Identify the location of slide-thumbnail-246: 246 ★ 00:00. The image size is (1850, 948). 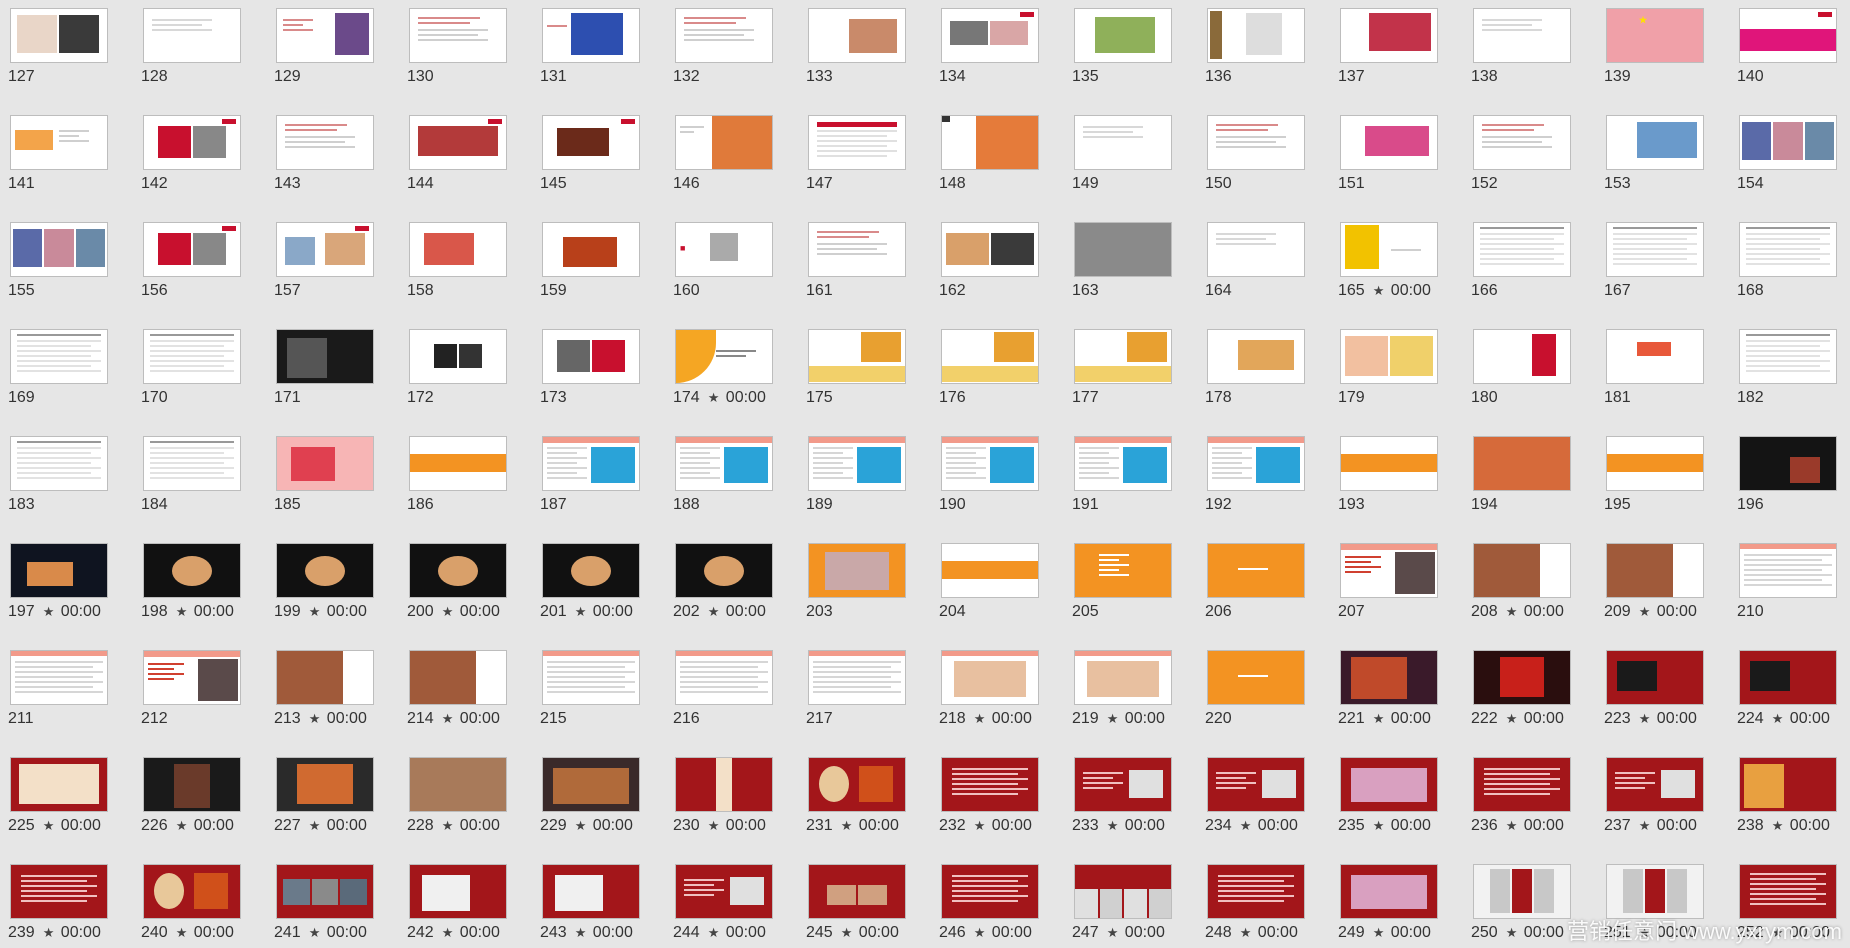
(989, 902).